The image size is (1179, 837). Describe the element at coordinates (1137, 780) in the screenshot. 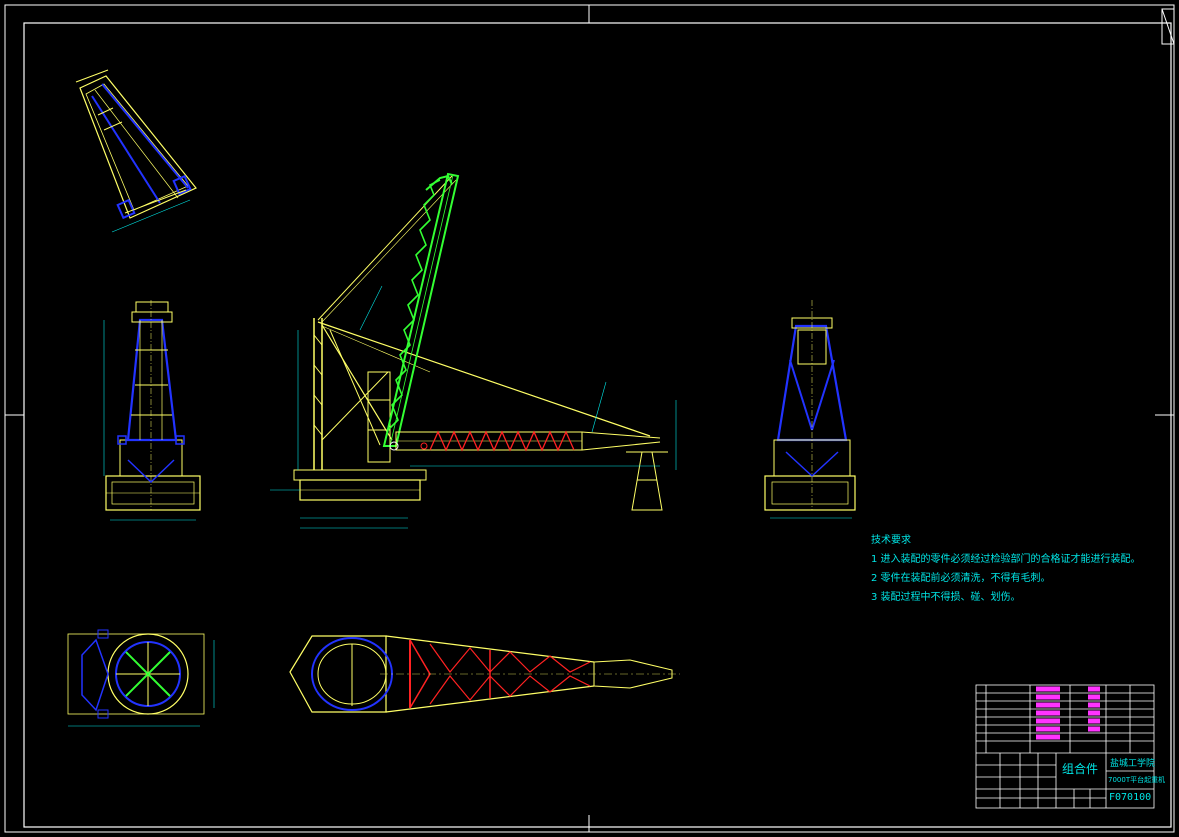

I see `drawing-title: 7000T平台起重机` at that location.